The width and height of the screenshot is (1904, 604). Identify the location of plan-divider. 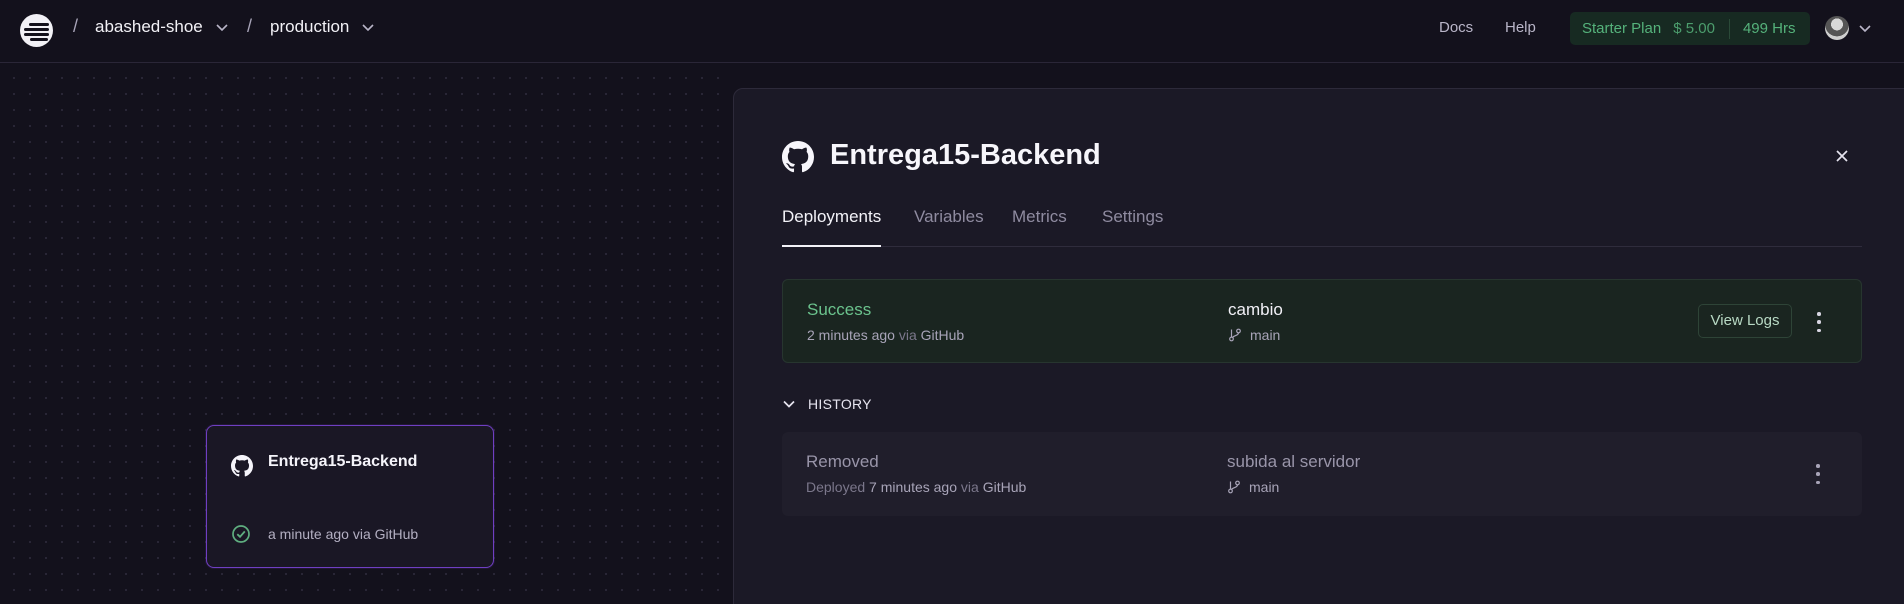
(1729, 28).